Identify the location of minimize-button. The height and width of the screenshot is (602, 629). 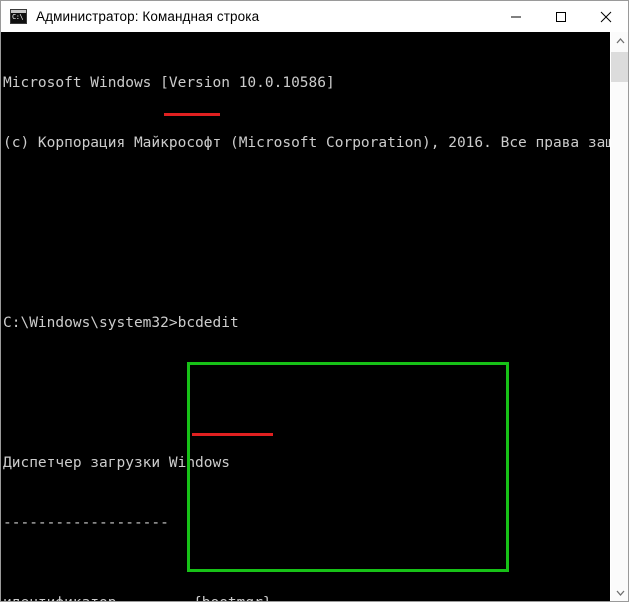
(515, 16).